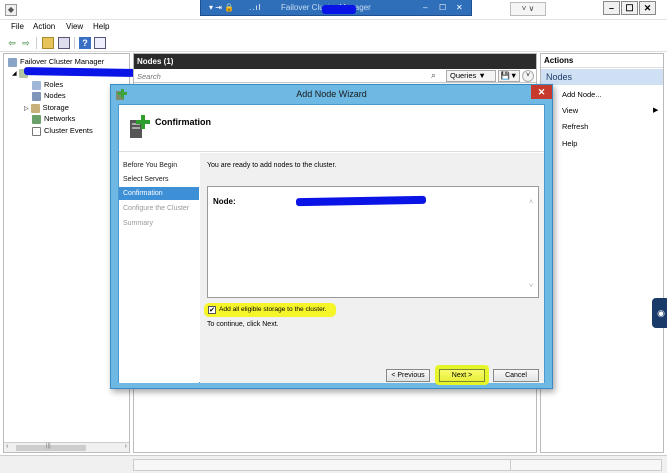 The image size is (667, 473). What do you see at coordinates (505, 75) in the screenshot?
I see `save-icon: 💾` at bounding box center [505, 75].